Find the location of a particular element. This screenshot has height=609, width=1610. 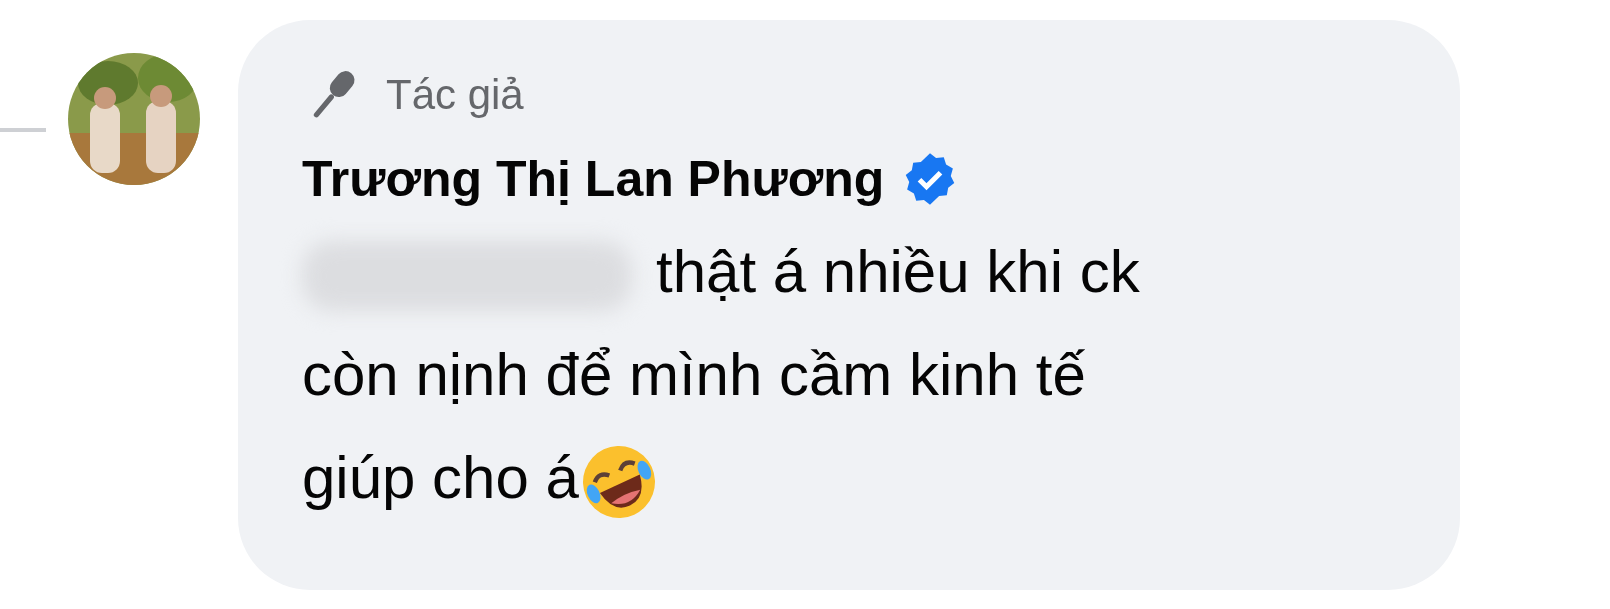

author-name: Trương Thị Lan Phương is located at coordinates (593, 179).